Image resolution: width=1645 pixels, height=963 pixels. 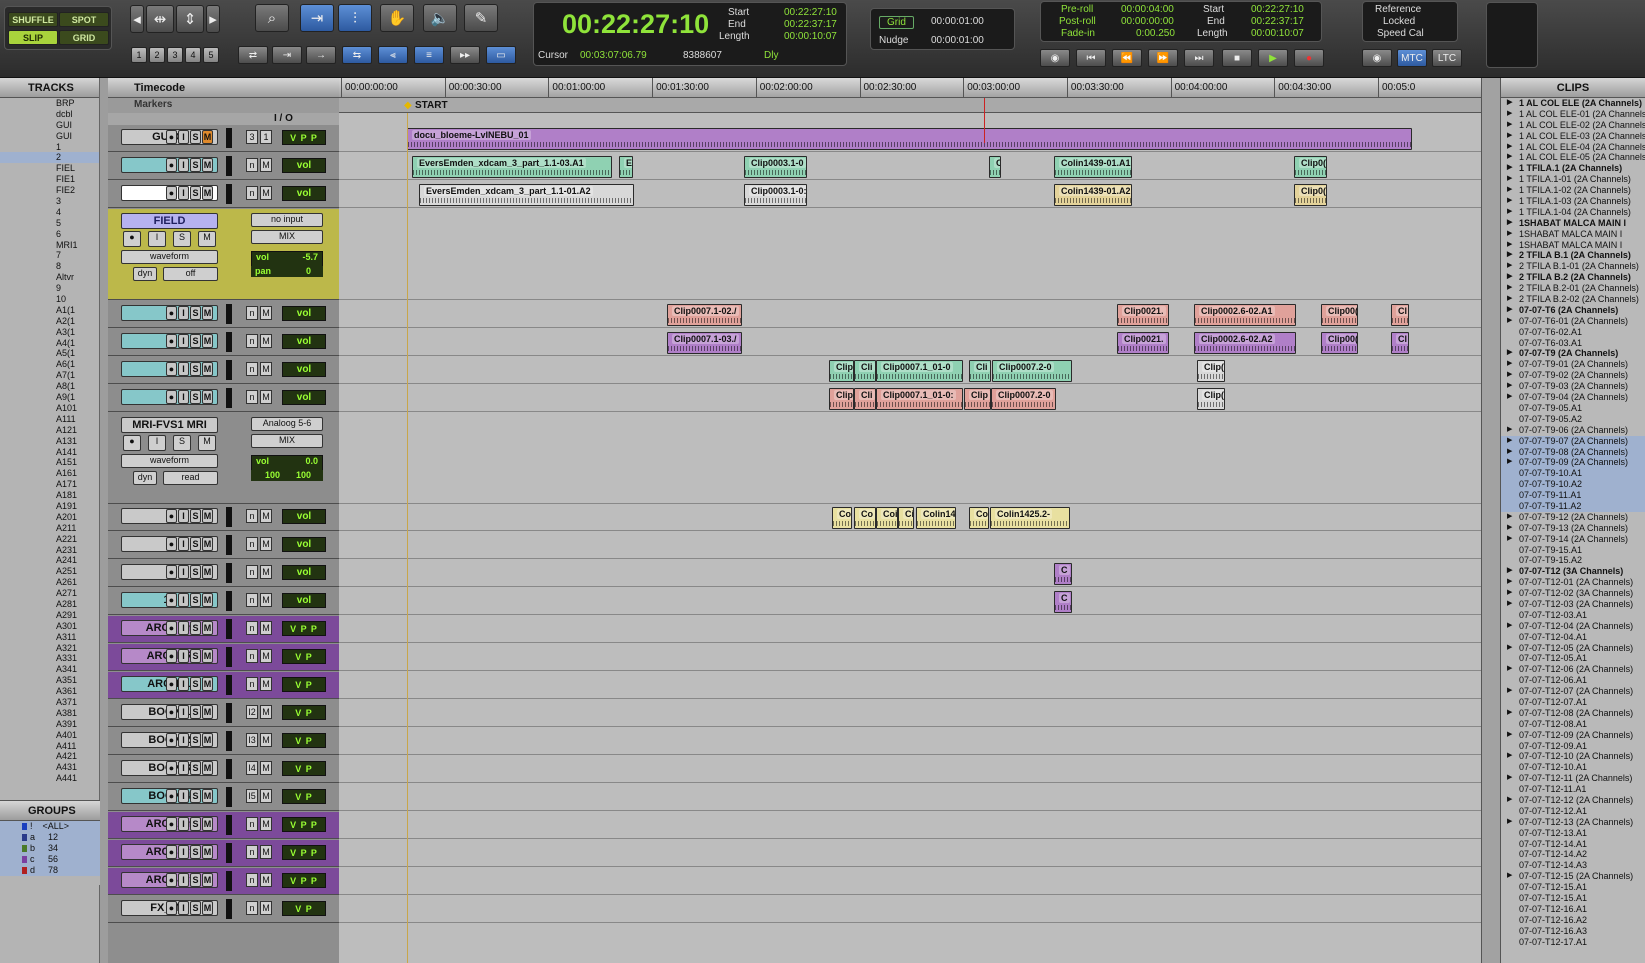 I want to click on track-list-item: FIEL, so click(x=49, y=168).